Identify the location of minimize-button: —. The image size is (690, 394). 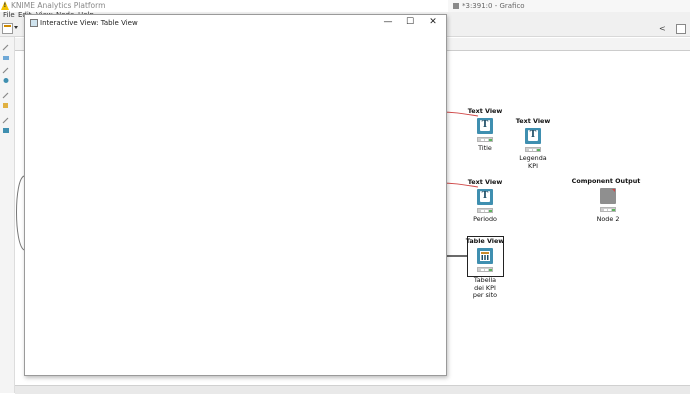
(388, 22).